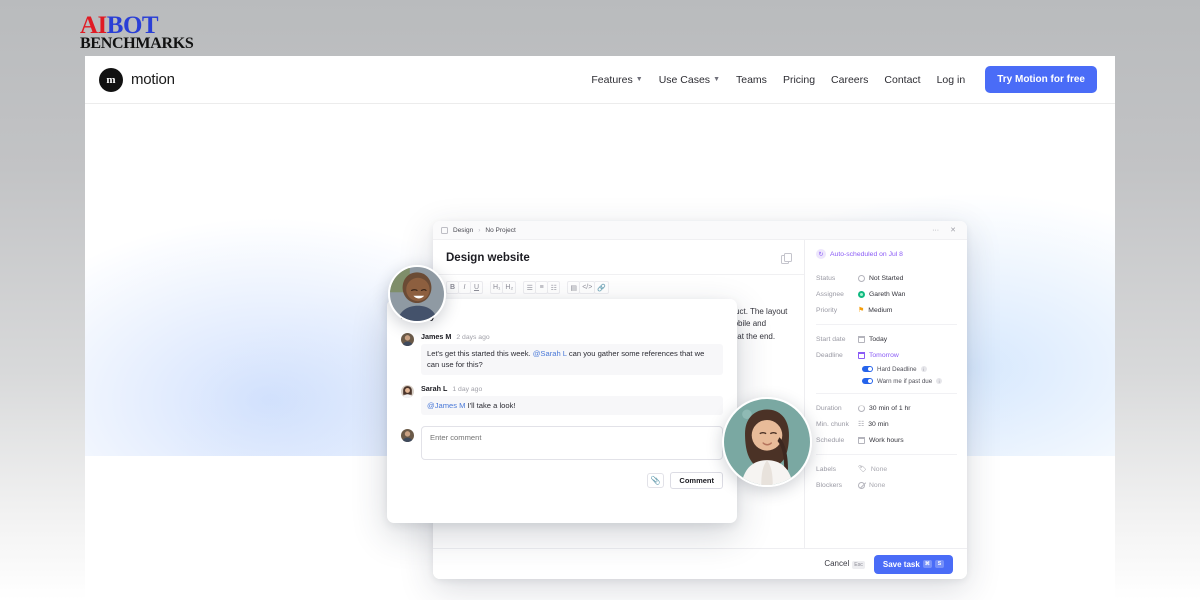  Describe the element at coordinates (602, 287) in the screenshot. I see `link-icon: 🔗` at that location.